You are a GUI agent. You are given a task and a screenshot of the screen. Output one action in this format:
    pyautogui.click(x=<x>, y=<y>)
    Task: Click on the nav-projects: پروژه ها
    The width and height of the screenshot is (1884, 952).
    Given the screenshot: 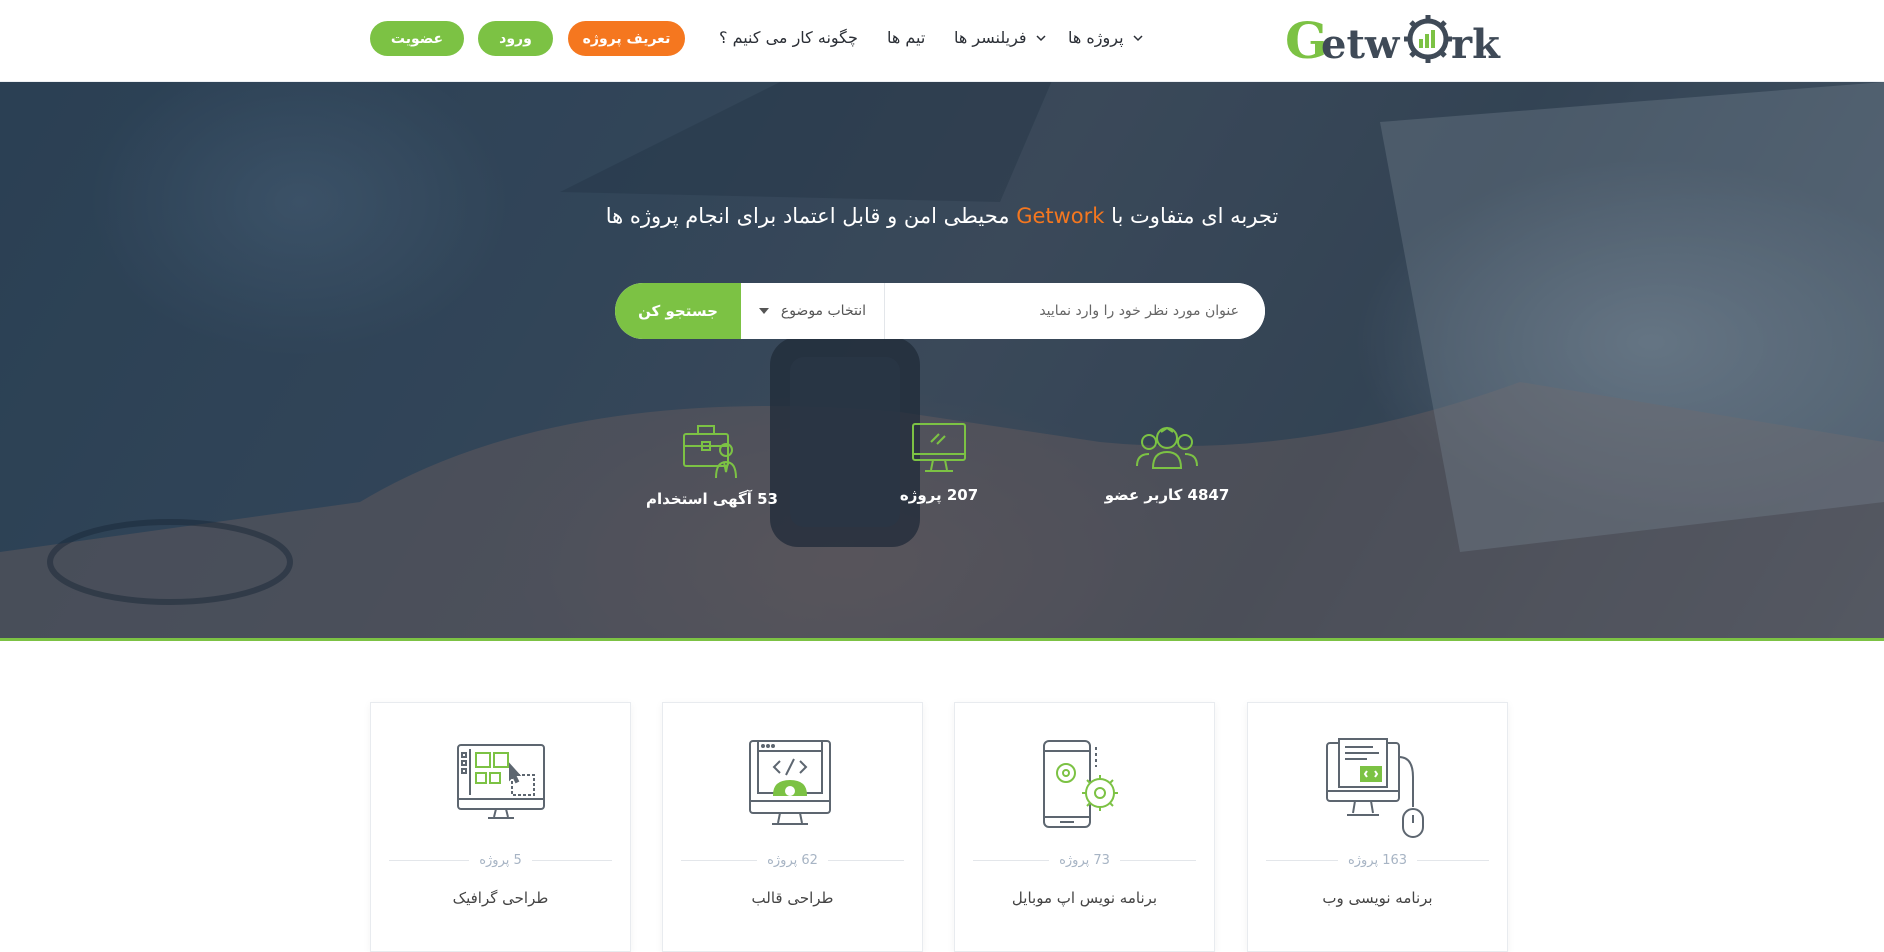 What is the action you would take?
    pyautogui.click(x=1106, y=37)
    